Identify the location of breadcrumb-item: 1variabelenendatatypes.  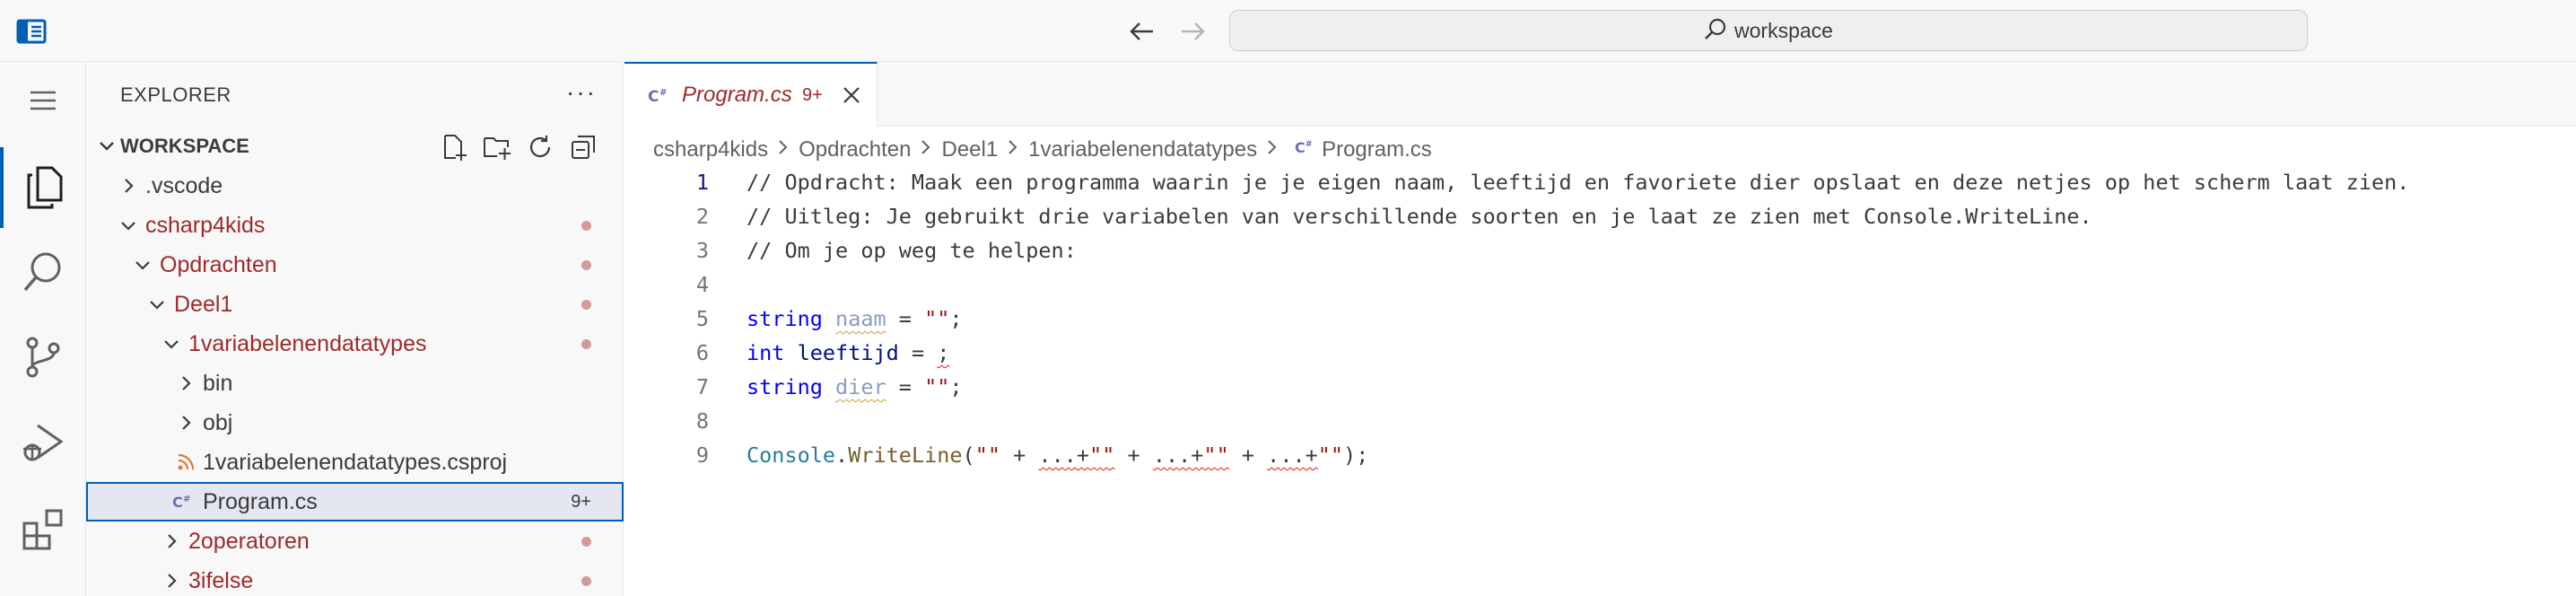
(1142, 149).